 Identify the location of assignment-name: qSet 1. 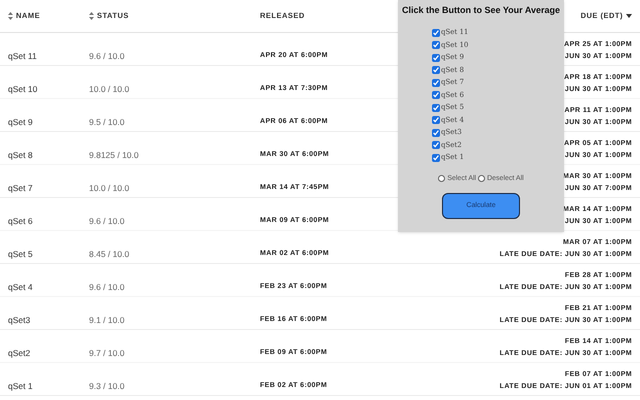
(20, 386).